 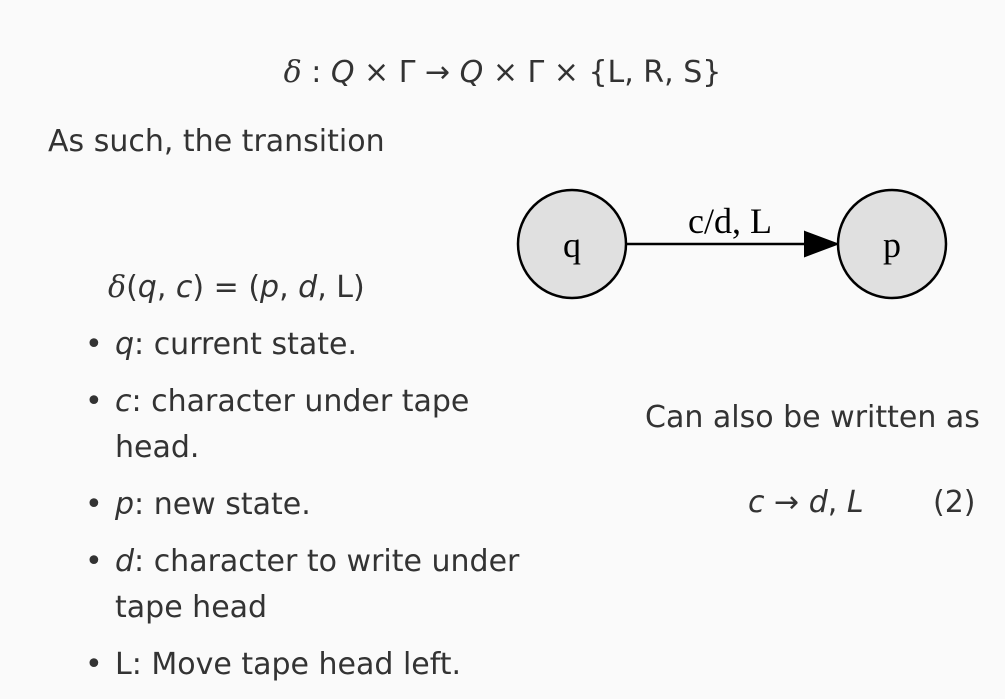 What do you see at coordinates (132, 287) in the screenshot?
I see `paren: (` at bounding box center [132, 287].